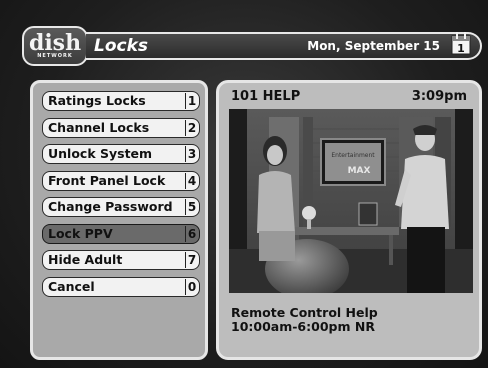 The width and height of the screenshot is (488, 368). I want to click on menu-item-unlock-system: Unlock System 3, so click(121, 154).